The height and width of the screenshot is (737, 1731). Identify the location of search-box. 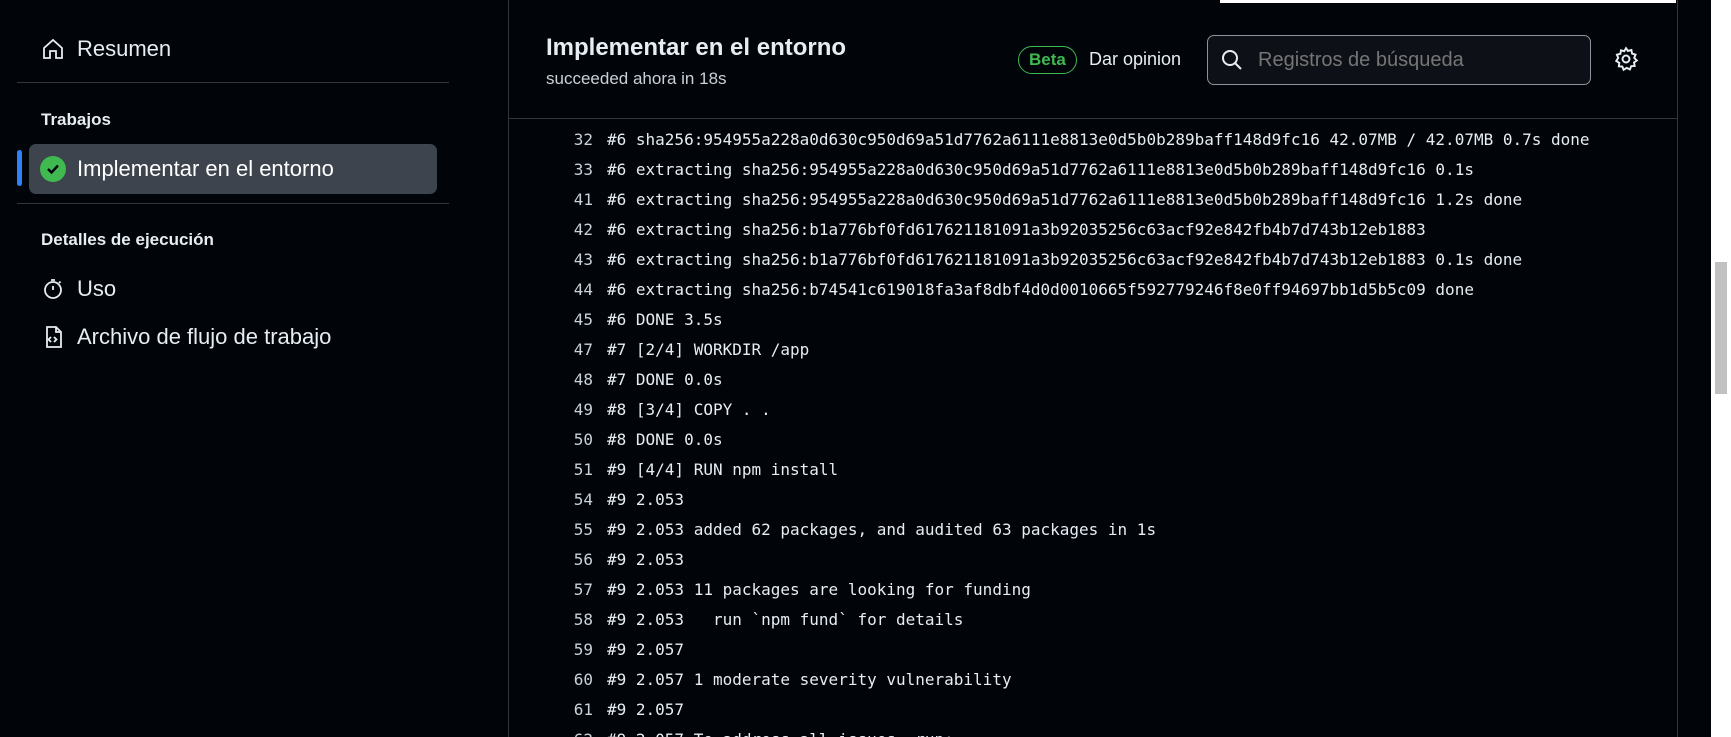
(1399, 60).